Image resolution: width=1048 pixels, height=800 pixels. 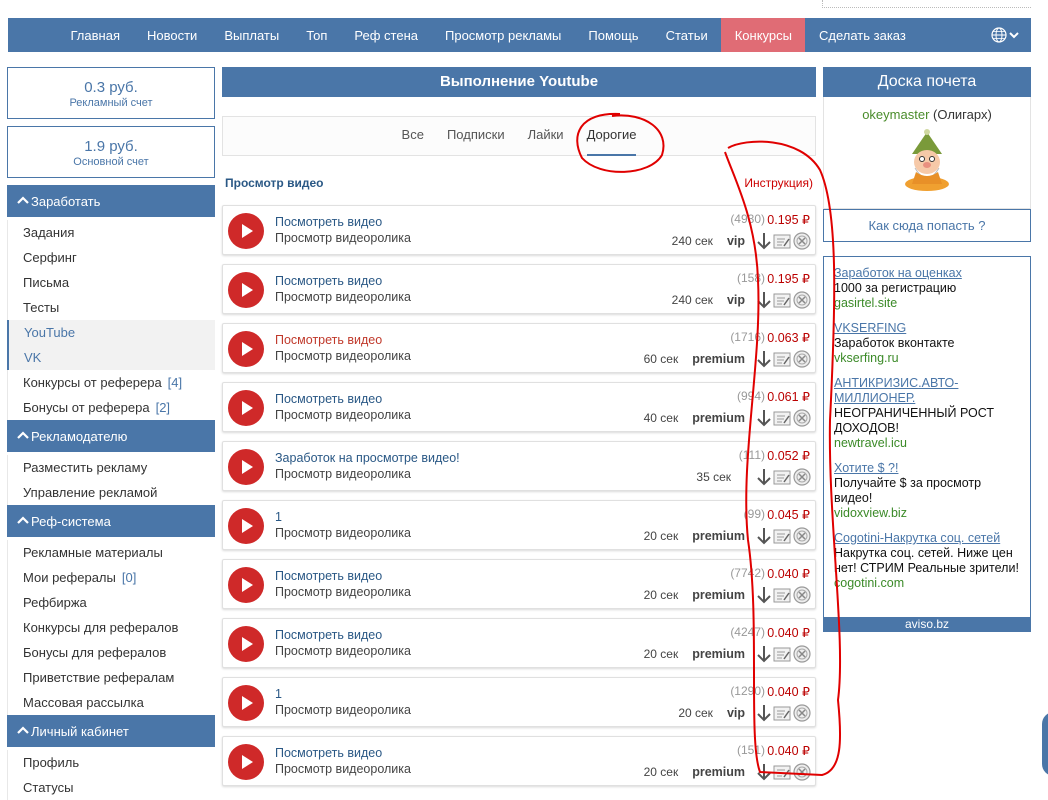 What do you see at coordinates (111, 467) in the screenshot?
I see `sidebar-item-1-0: Разместить рекламу` at bounding box center [111, 467].